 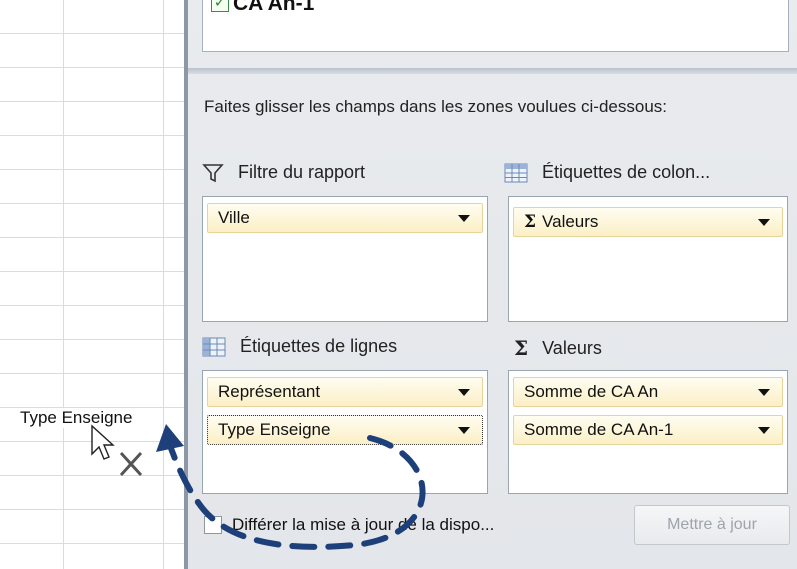 I want to click on chip-label: Représentant, so click(x=269, y=391).